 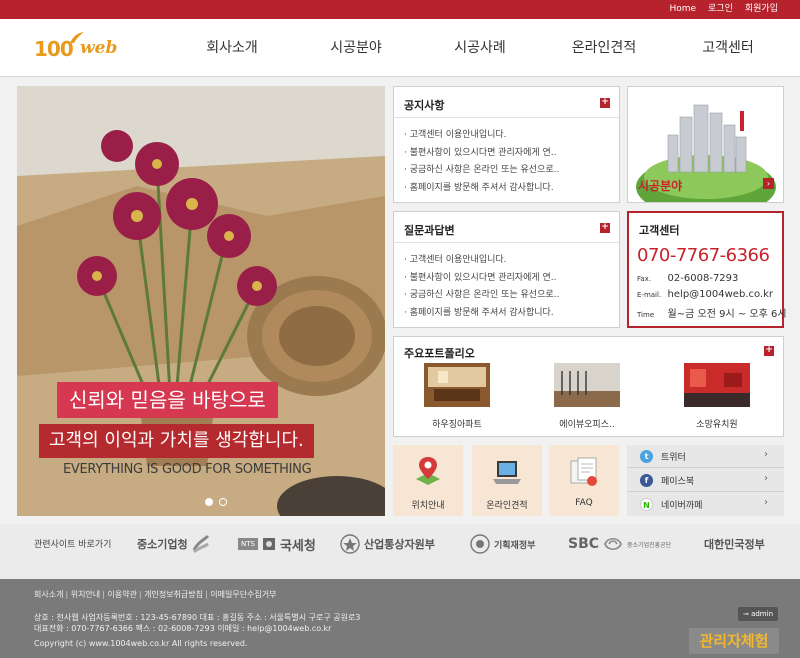 What do you see at coordinates (173, 594) in the screenshot?
I see `footer-link-privacy: 개인정보취급방침` at bounding box center [173, 594].